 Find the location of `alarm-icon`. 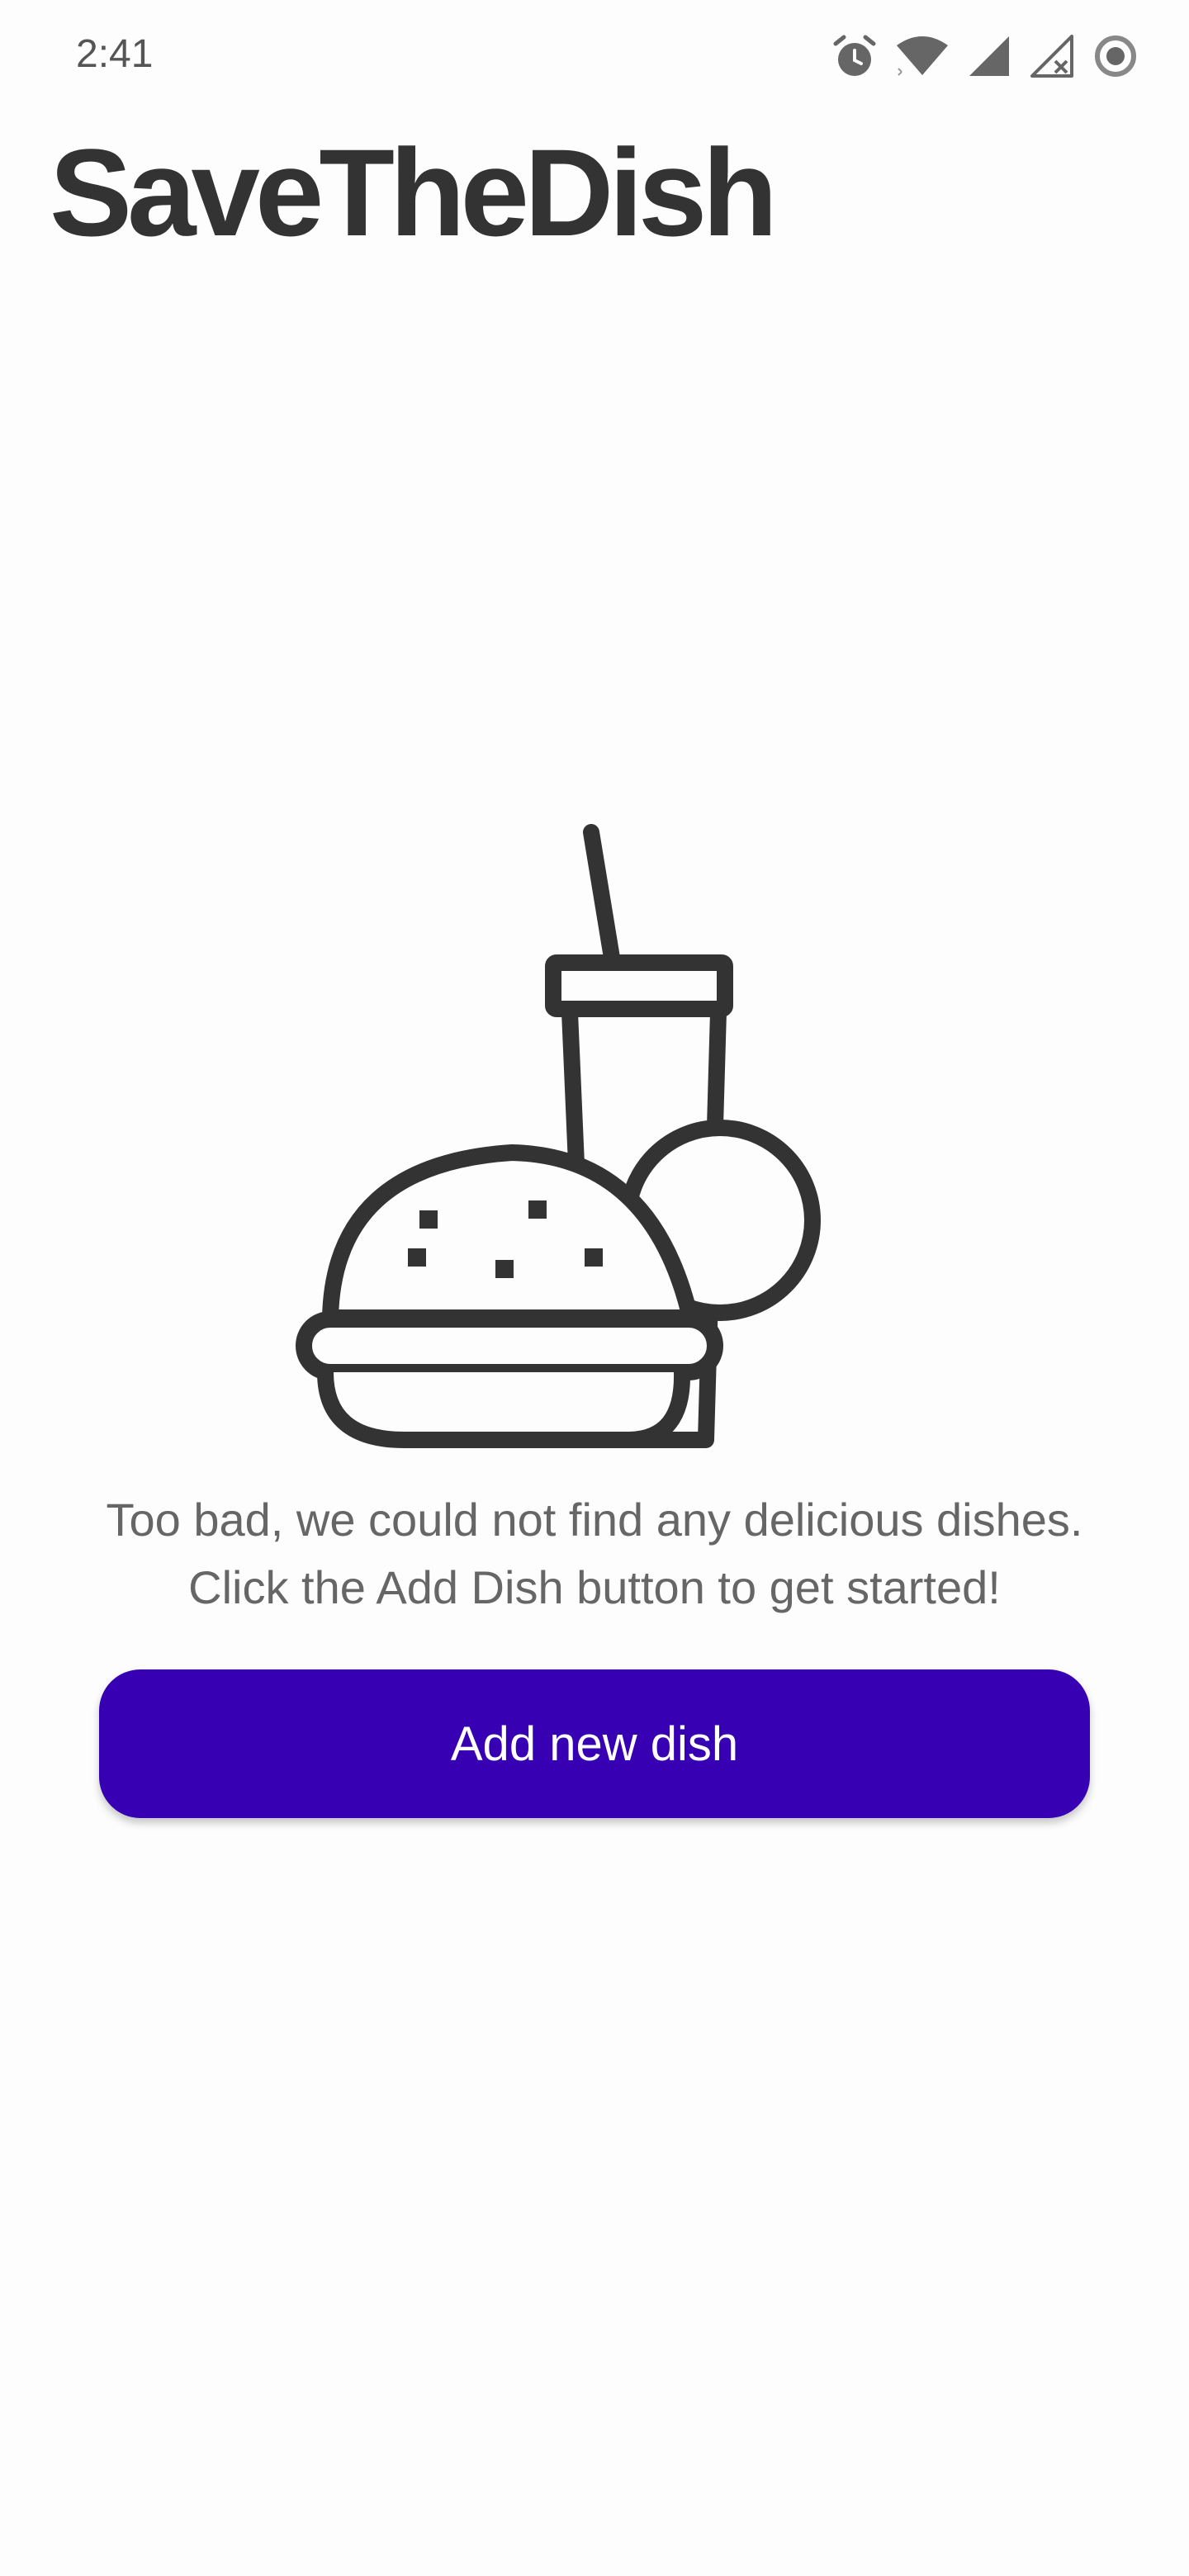

alarm-icon is located at coordinates (855, 56).